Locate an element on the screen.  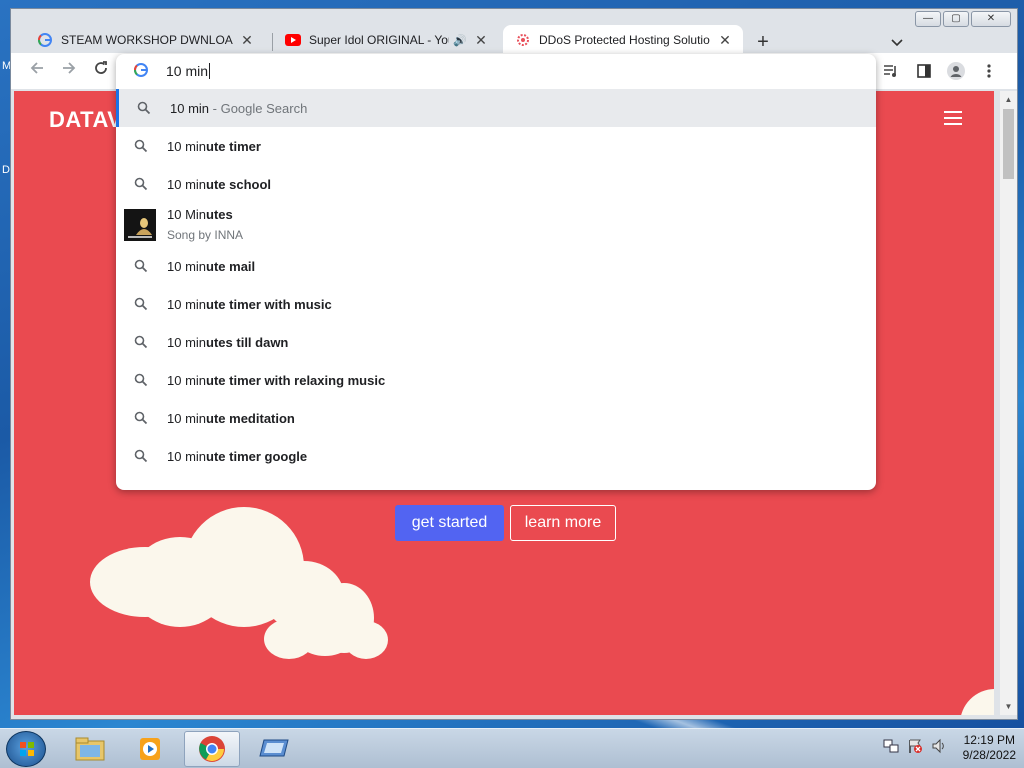
tab-title: STEAM WORKSHOP DWNLOADE is located at coordinates (147, 40).